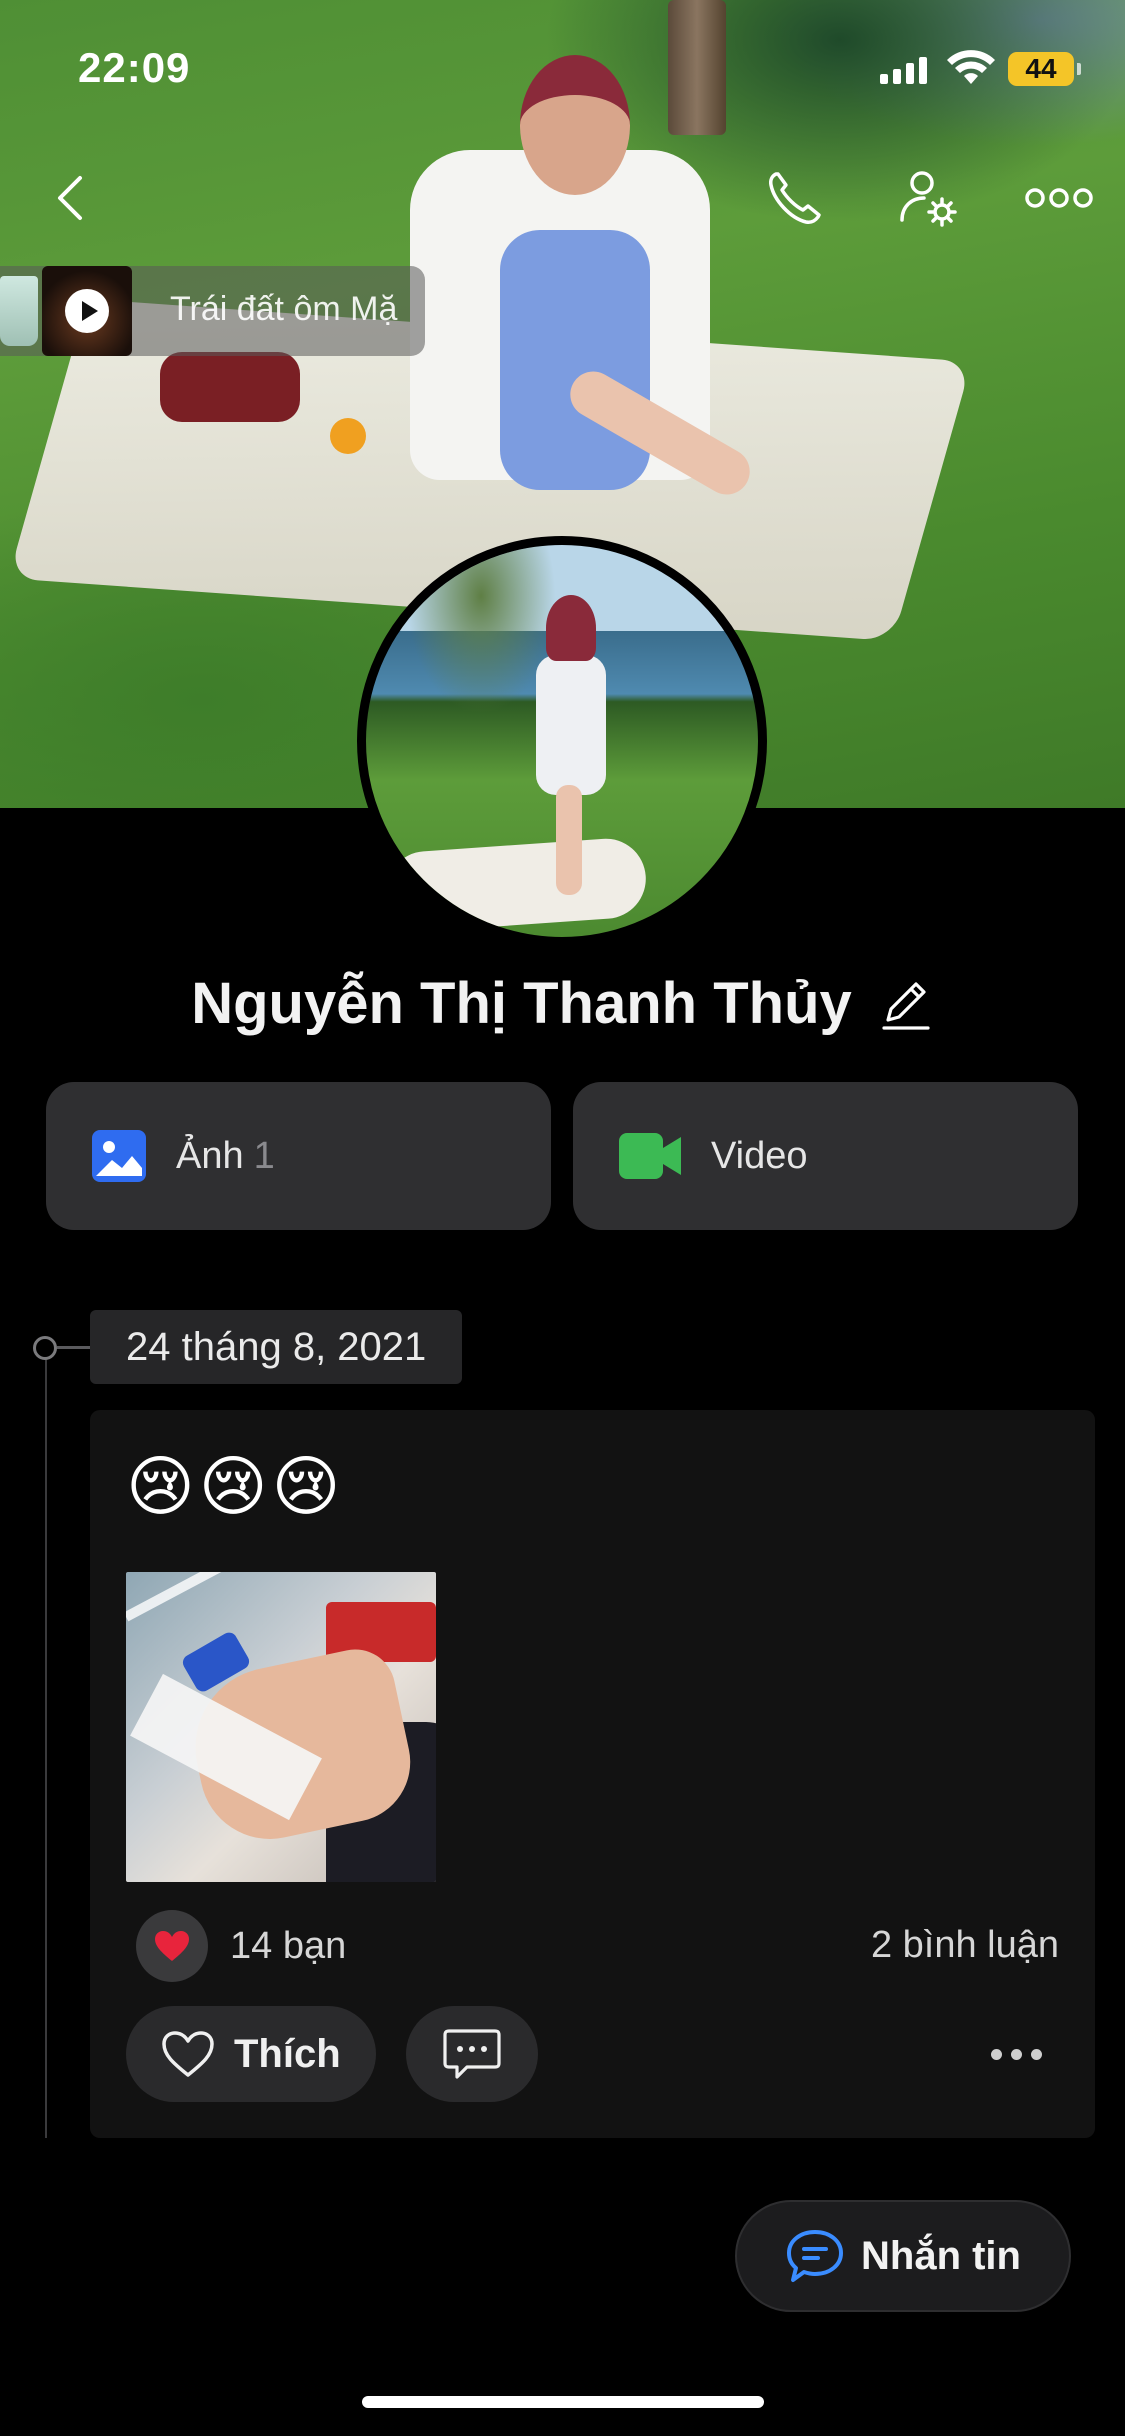 This screenshot has height=2436, width=1125. I want to click on like-label: Thích, so click(287, 2053).